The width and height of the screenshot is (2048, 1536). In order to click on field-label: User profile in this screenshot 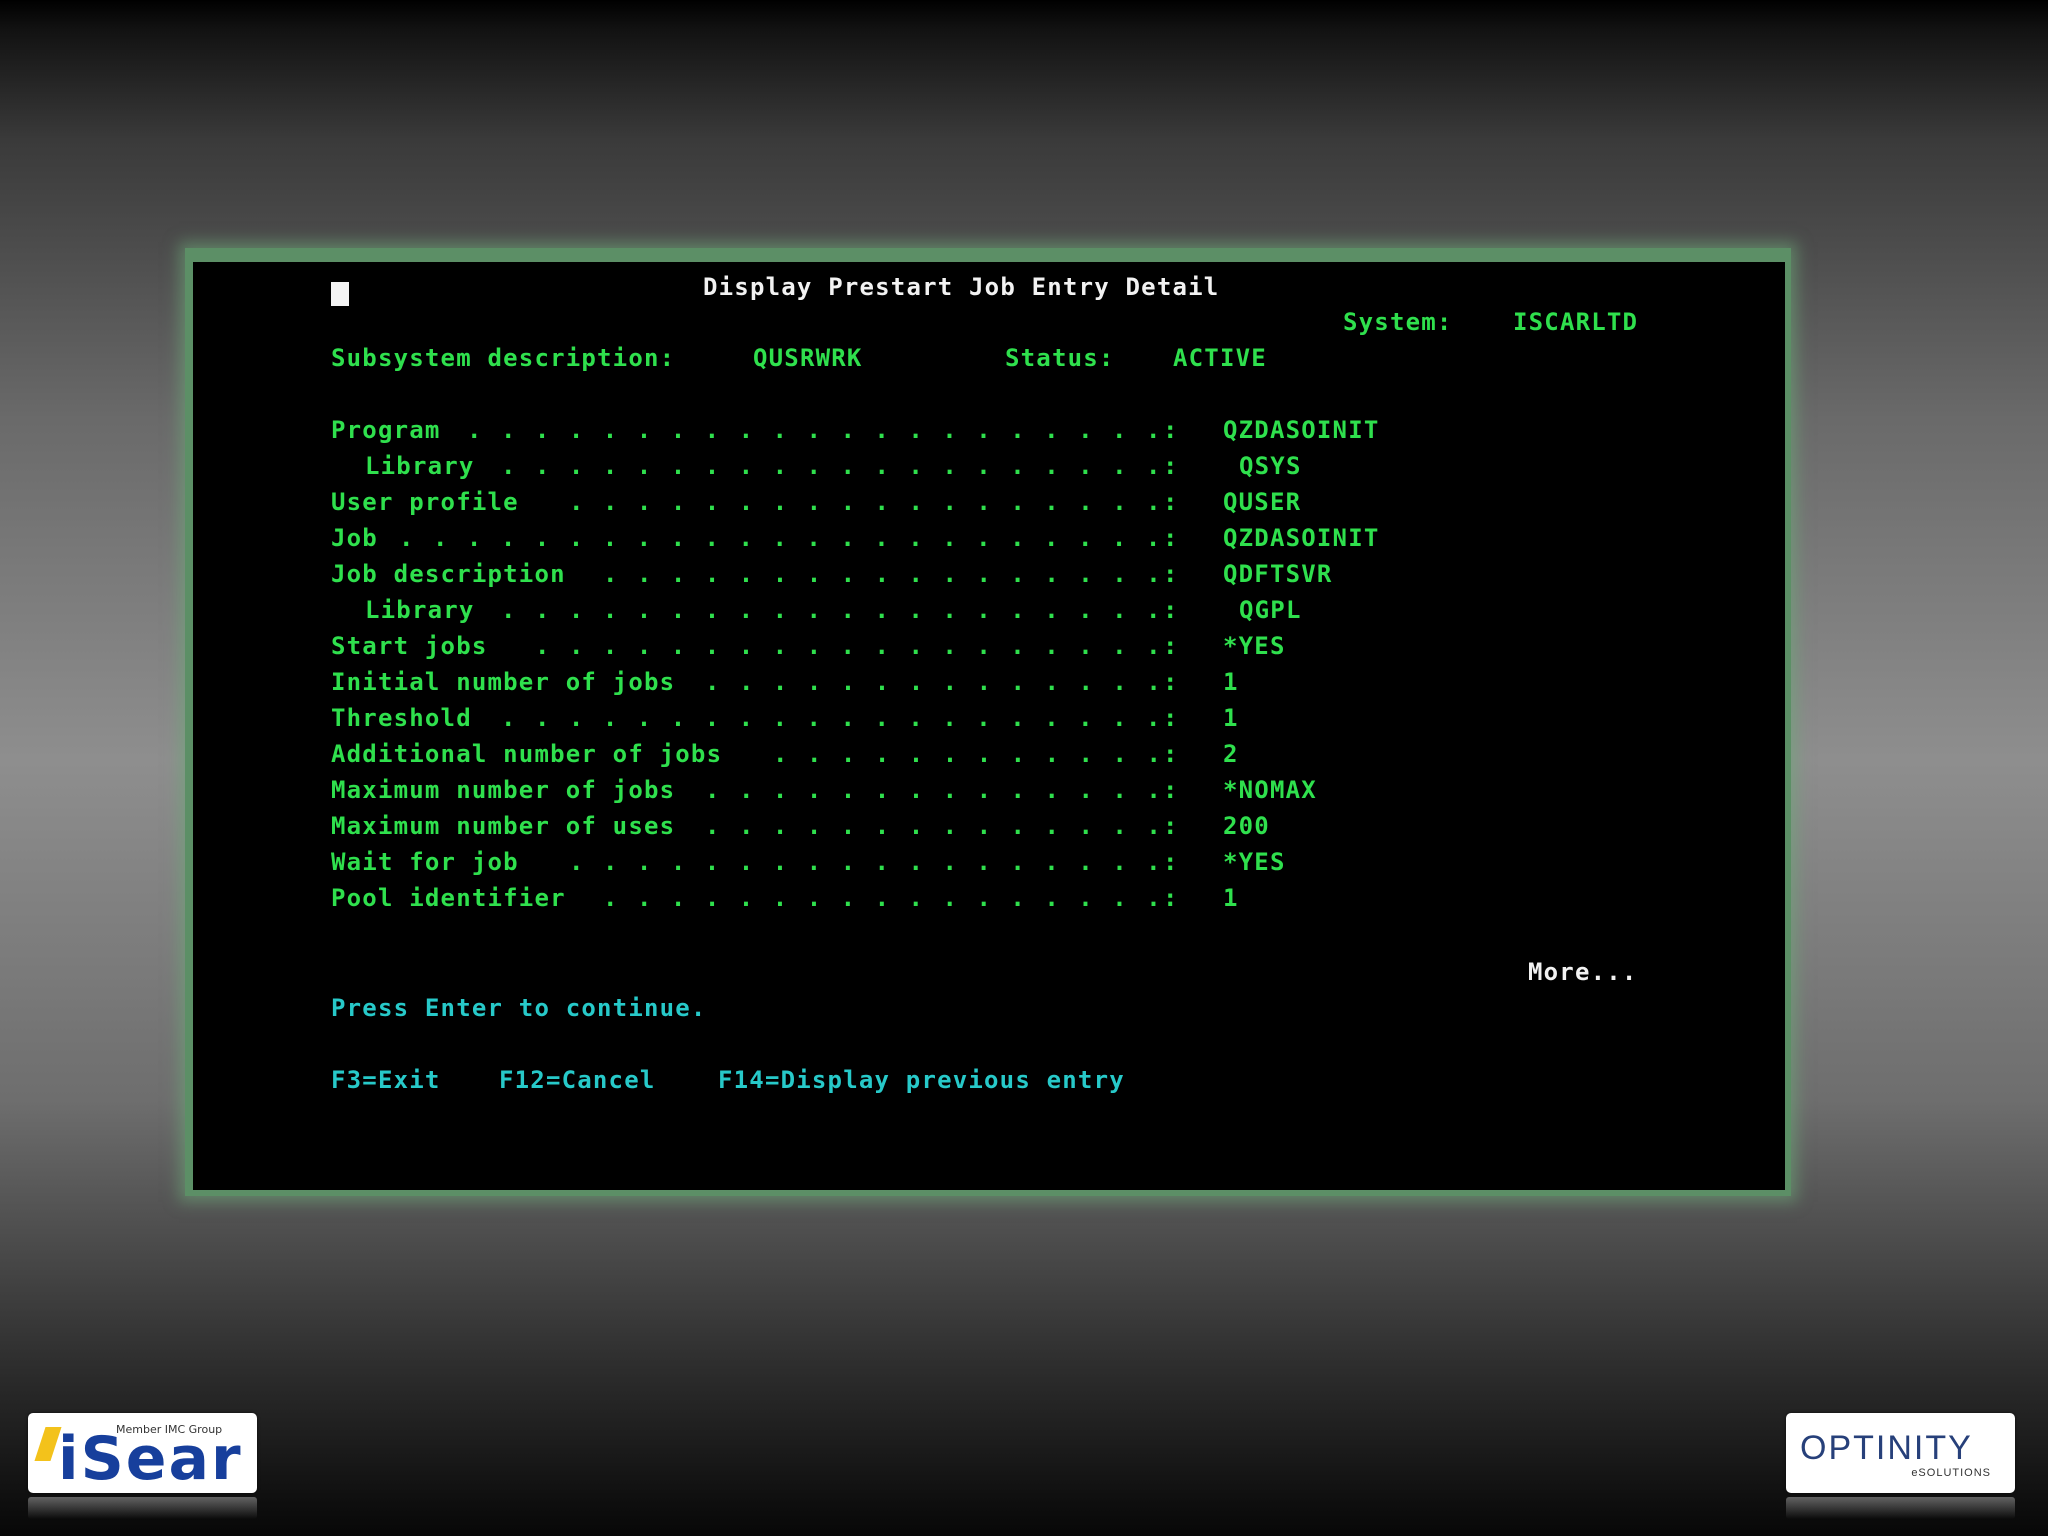, I will do `click(425, 502)`.